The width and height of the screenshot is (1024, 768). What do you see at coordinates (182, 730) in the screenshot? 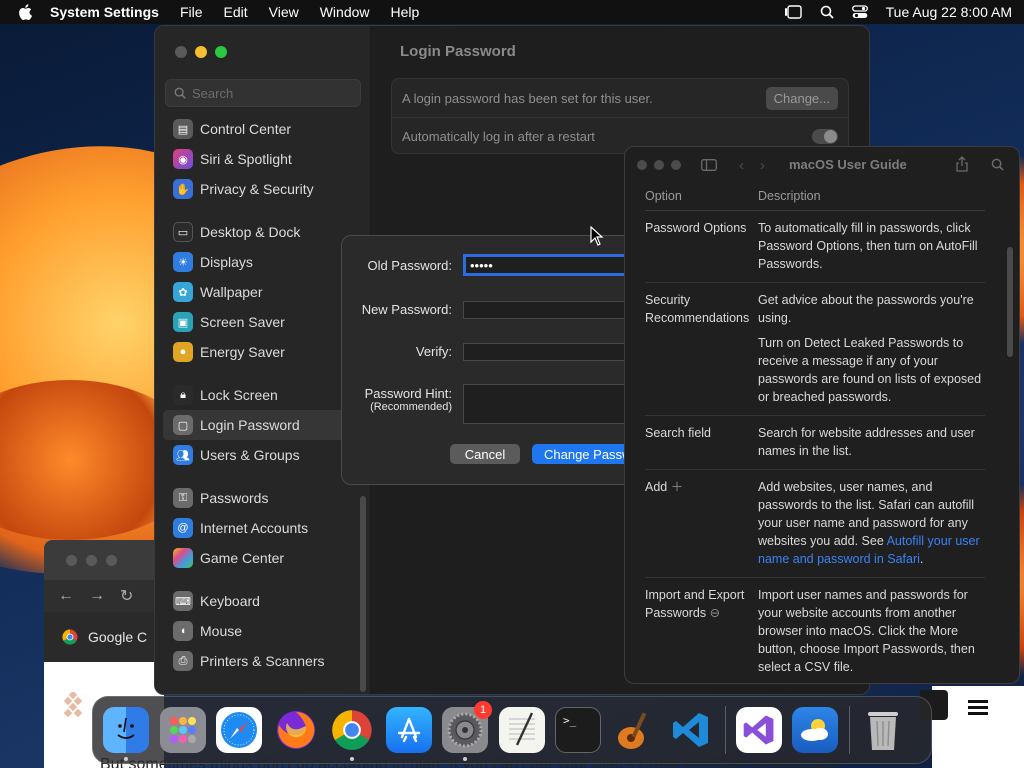
I see `launchpad-icon` at bounding box center [182, 730].